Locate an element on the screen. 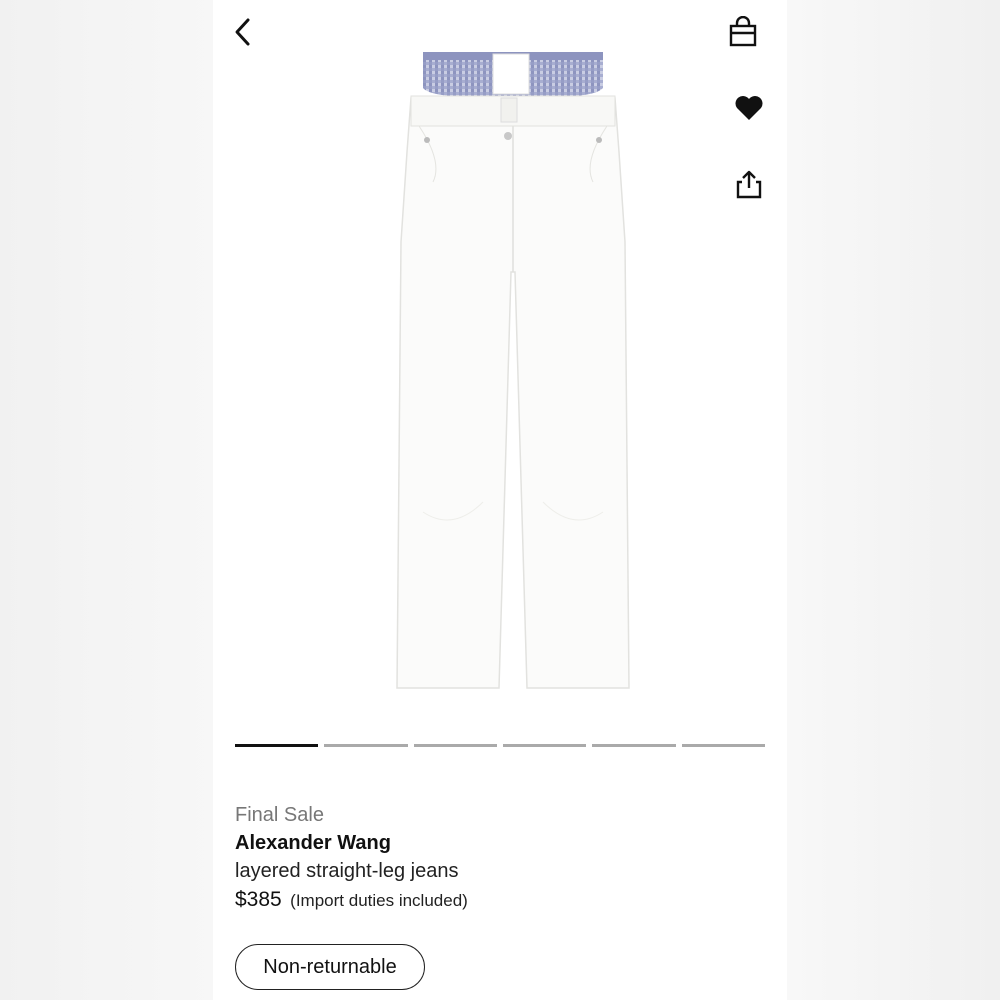  sale-label: Final Sale is located at coordinates (279, 815).